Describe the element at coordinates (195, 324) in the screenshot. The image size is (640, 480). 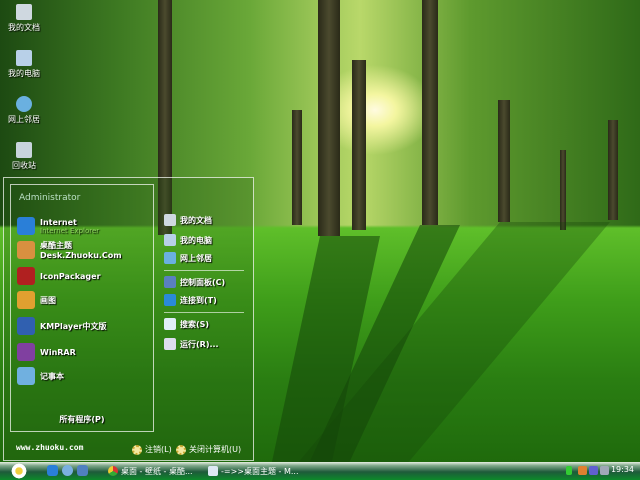
I see `place-label: 搜索(S)` at that location.